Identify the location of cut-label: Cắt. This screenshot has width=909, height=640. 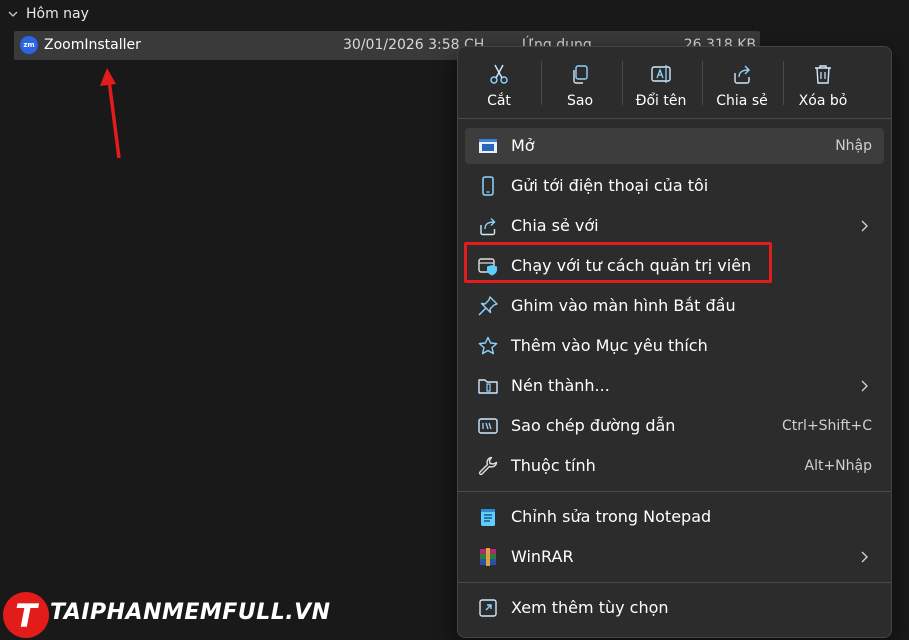
(499, 101).